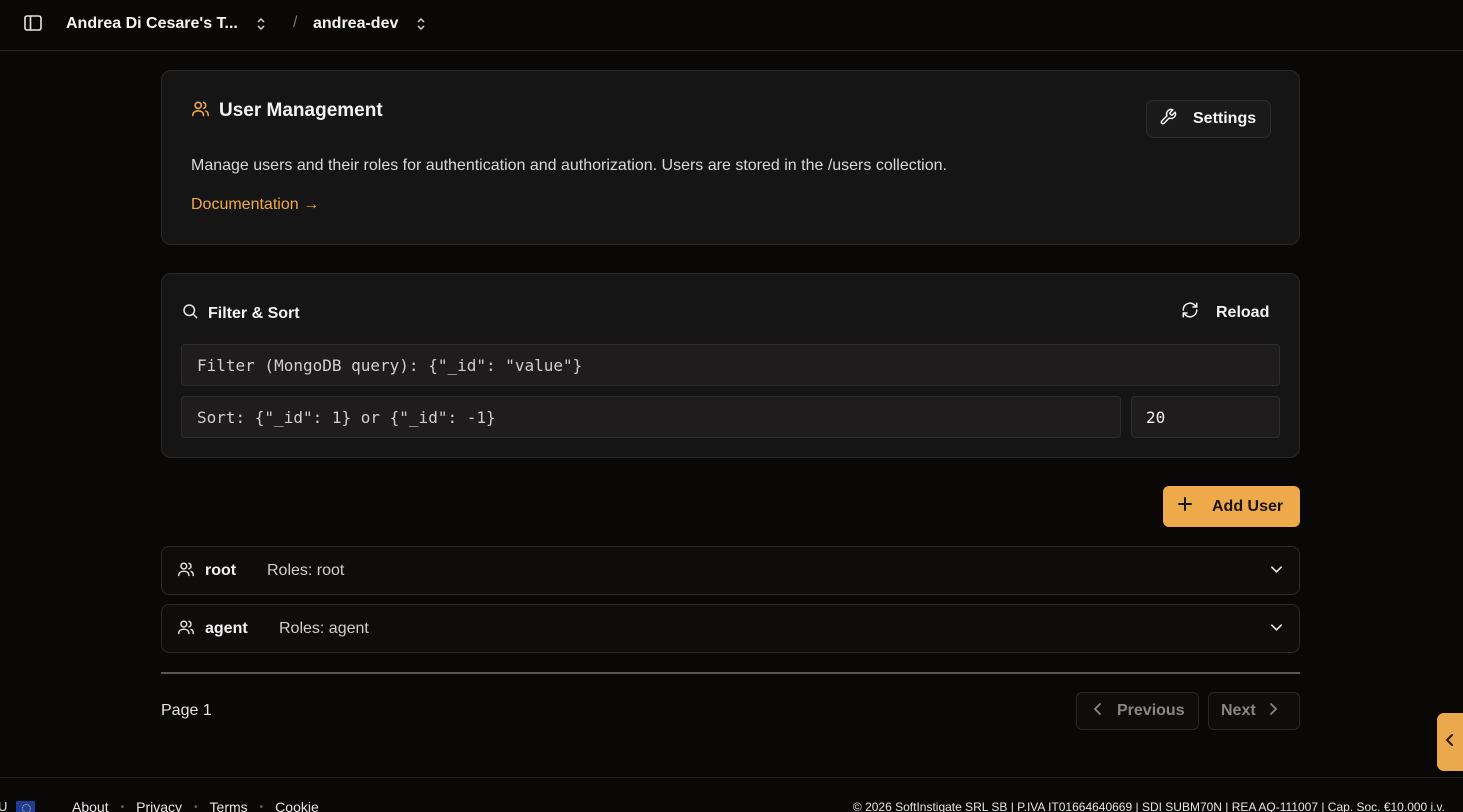 This screenshot has height=812, width=1463. I want to click on user-row-agent: agent Roles: agent, so click(730, 628).